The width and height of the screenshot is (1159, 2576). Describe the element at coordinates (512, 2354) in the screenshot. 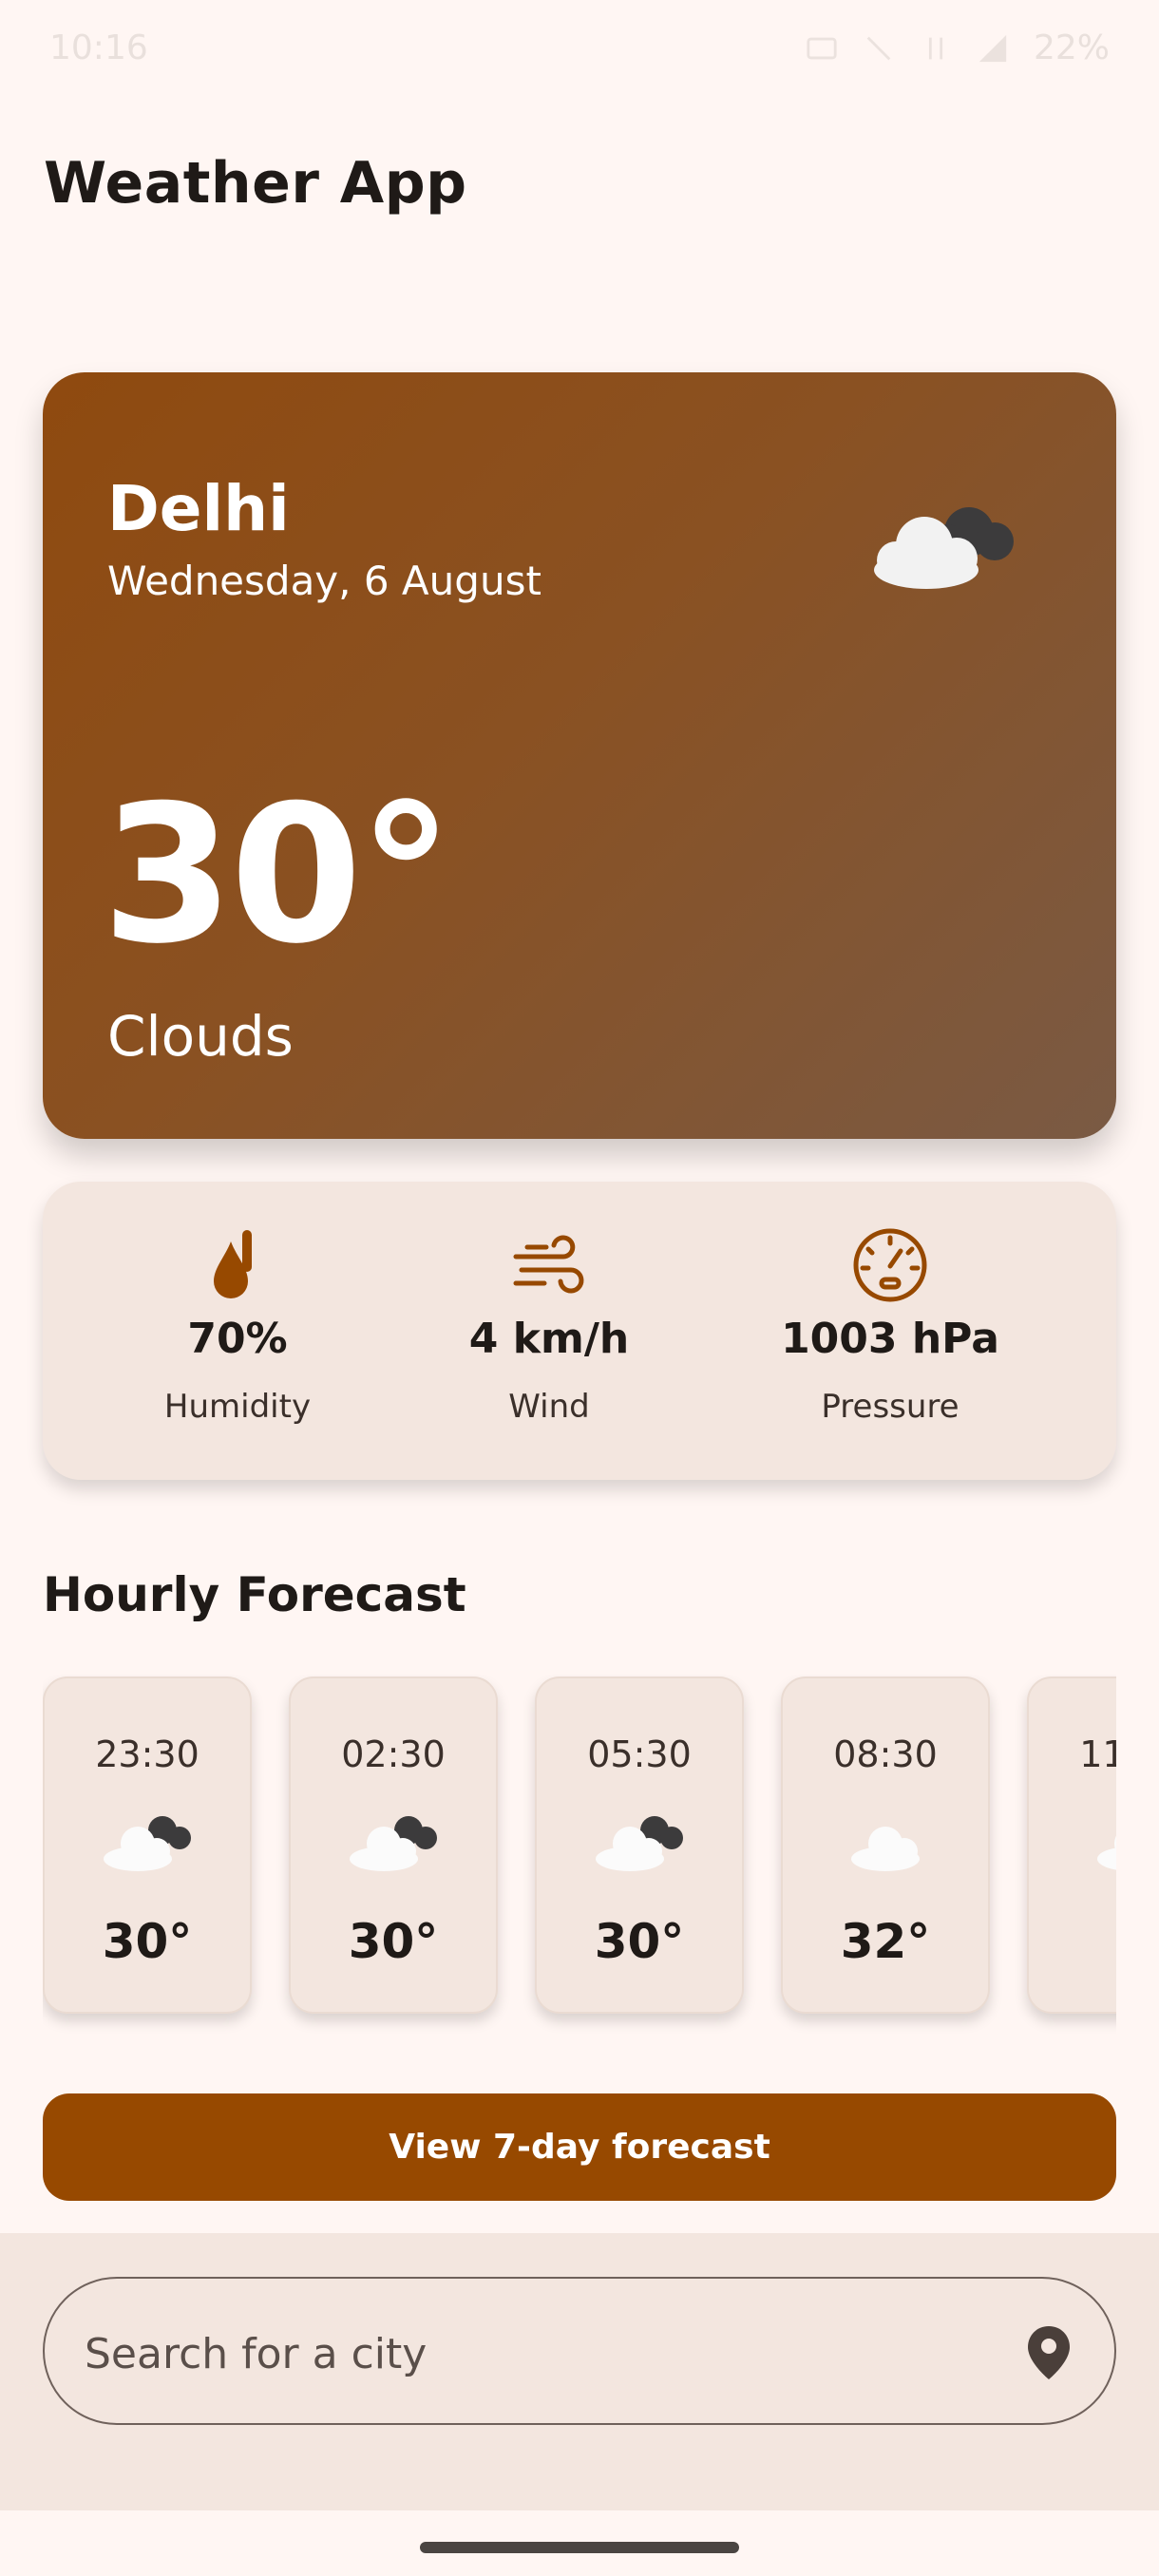

I see `search-input` at that location.